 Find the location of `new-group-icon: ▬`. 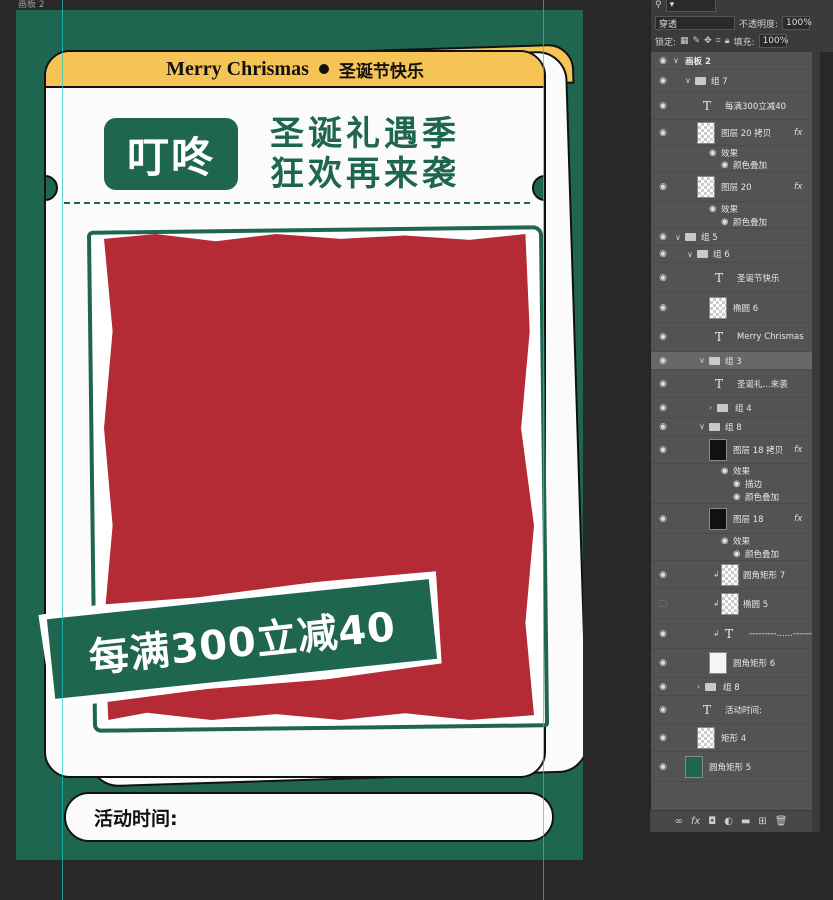

new-group-icon: ▬ is located at coordinates (745, 821).